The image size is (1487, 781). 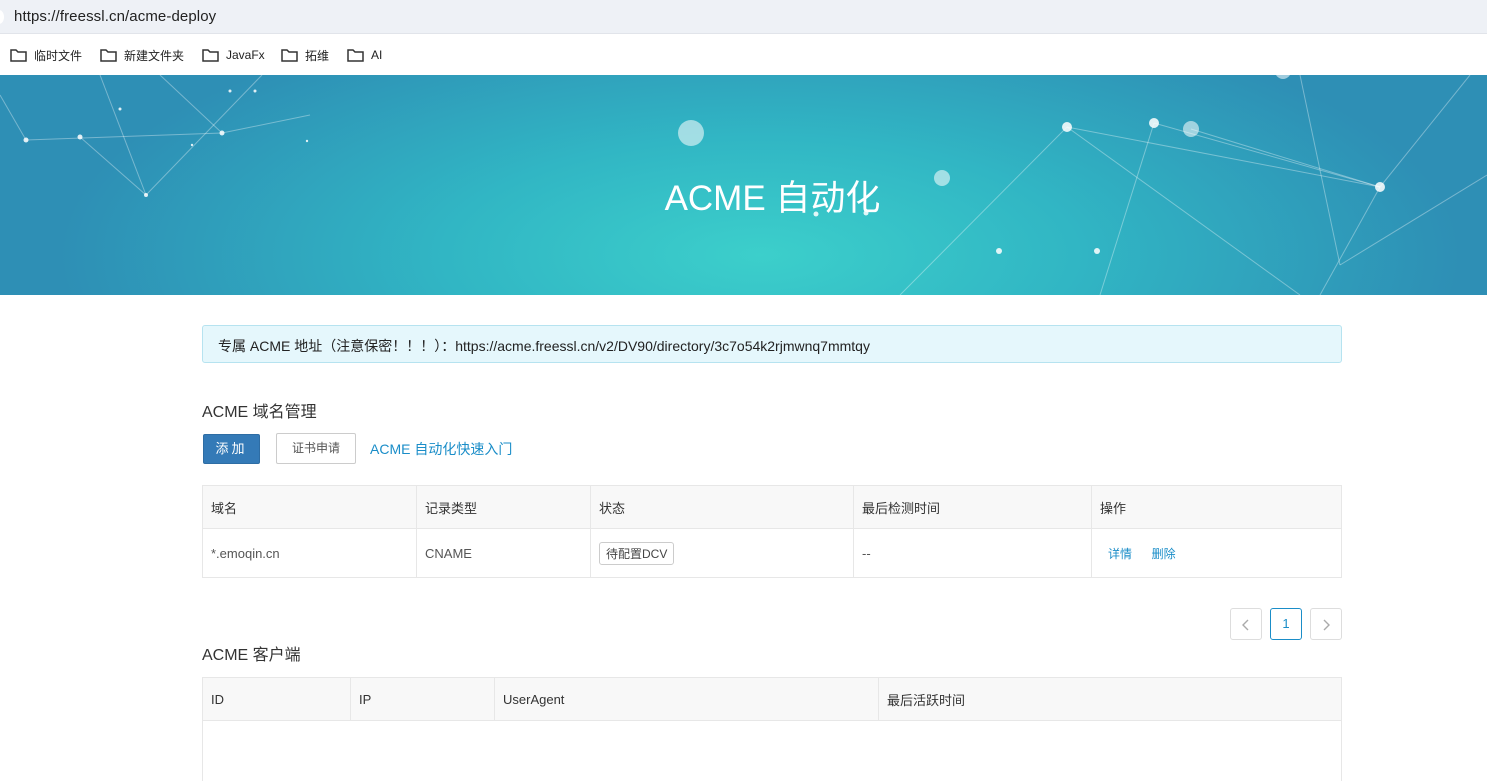 I want to click on empty-cell, so click(x=772, y=750).